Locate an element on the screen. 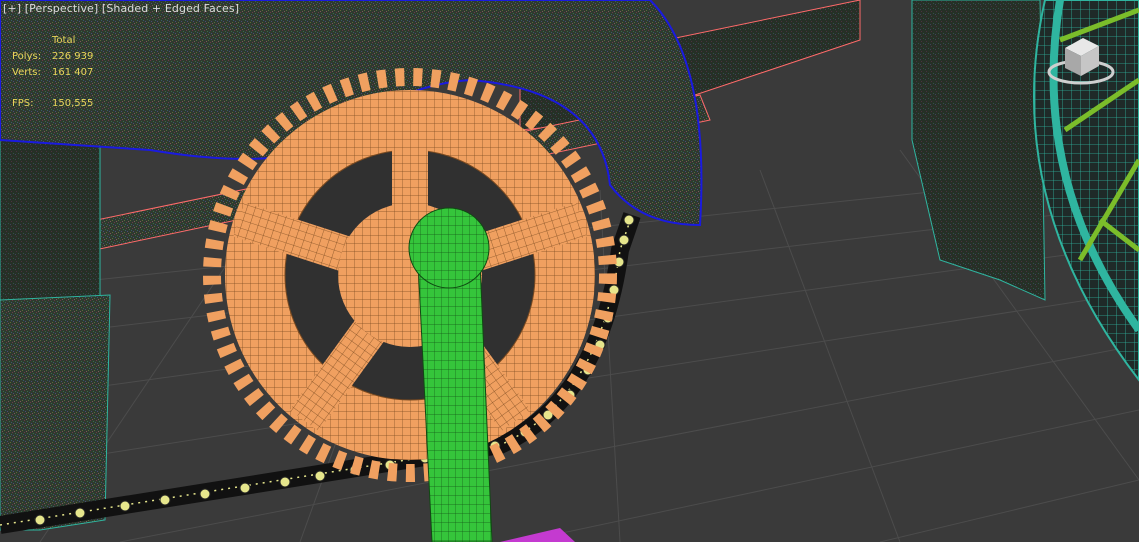  viewport-label: [+] [Perspective] [Shaded + Edged Faces] is located at coordinates (121, 8).